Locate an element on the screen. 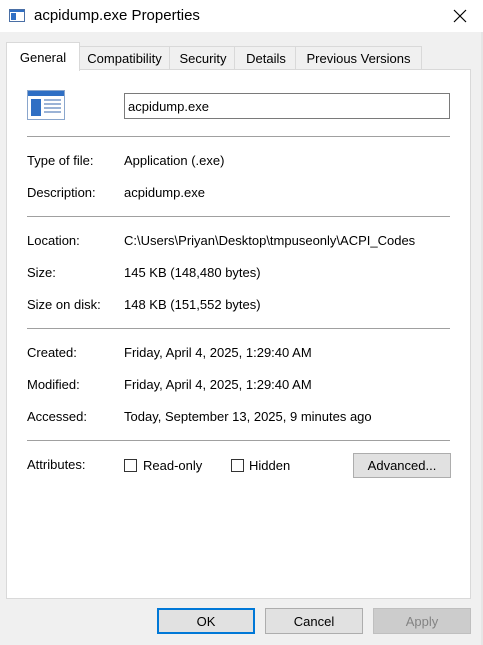 The height and width of the screenshot is (645, 483). tab-details: Details is located at coordinates (266, 57).